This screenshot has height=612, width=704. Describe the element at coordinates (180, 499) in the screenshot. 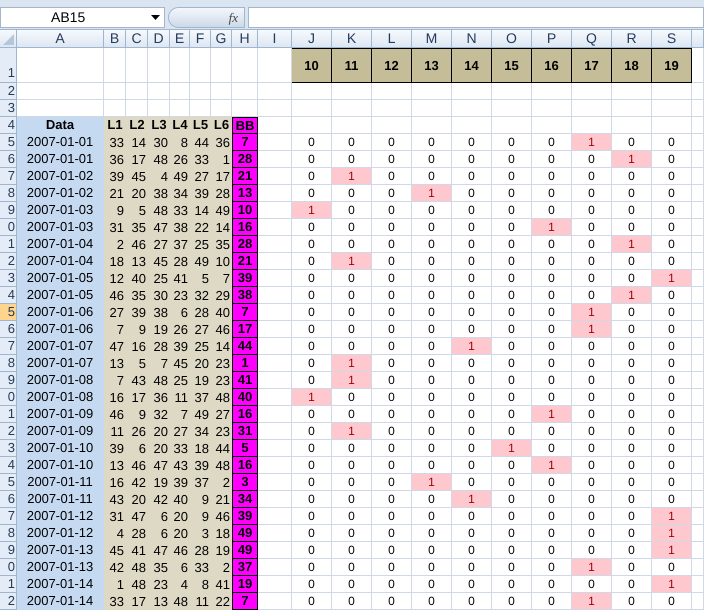

I see `table-cell: 40` at that location.